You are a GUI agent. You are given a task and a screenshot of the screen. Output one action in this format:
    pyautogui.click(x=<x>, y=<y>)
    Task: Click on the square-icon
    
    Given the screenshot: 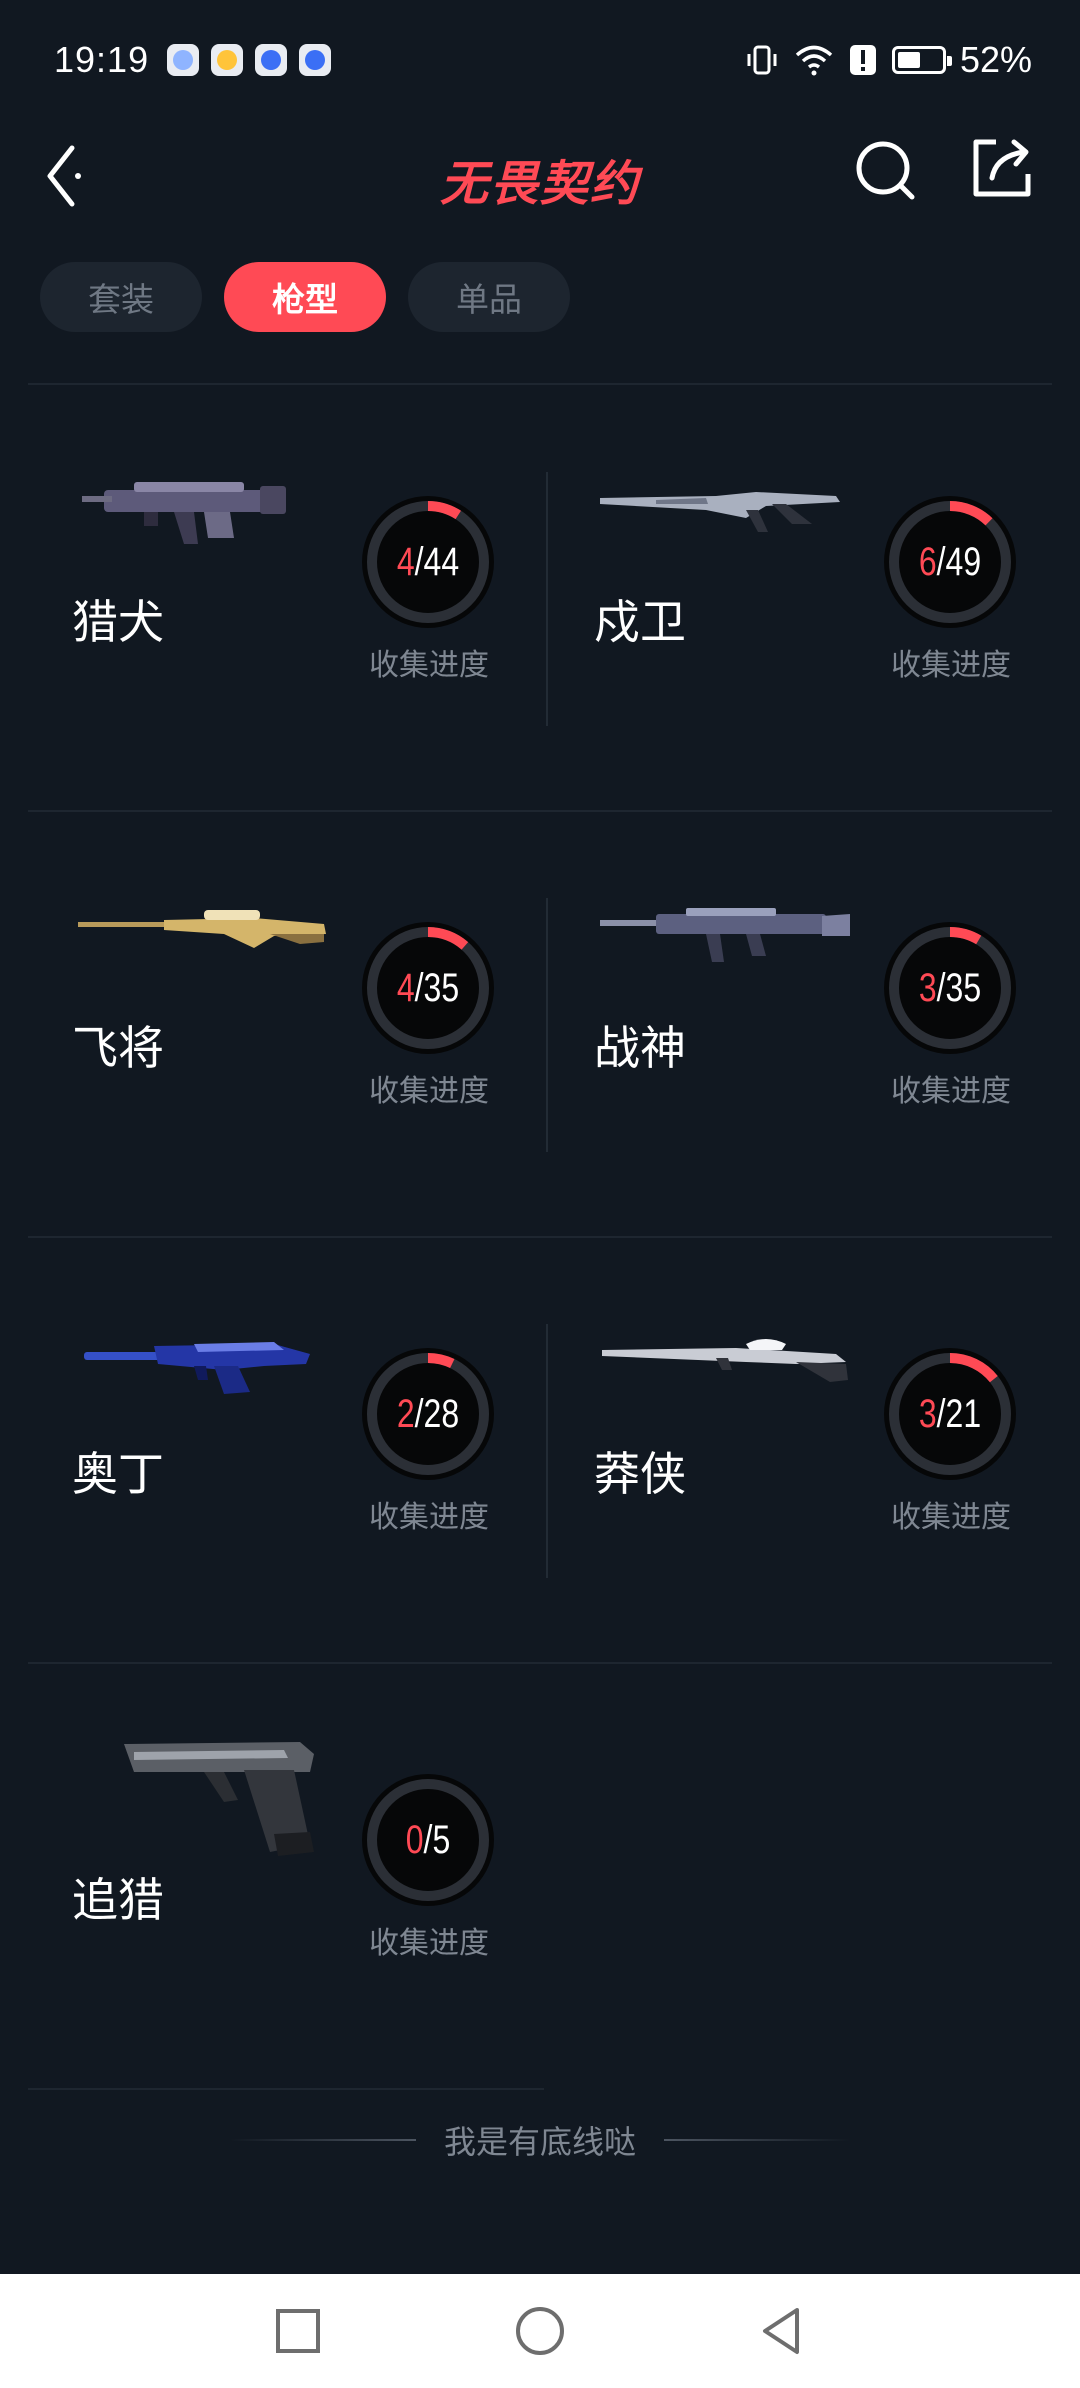 What is the action you would take?
    pyautogui.click(x=298, y=2331)
    